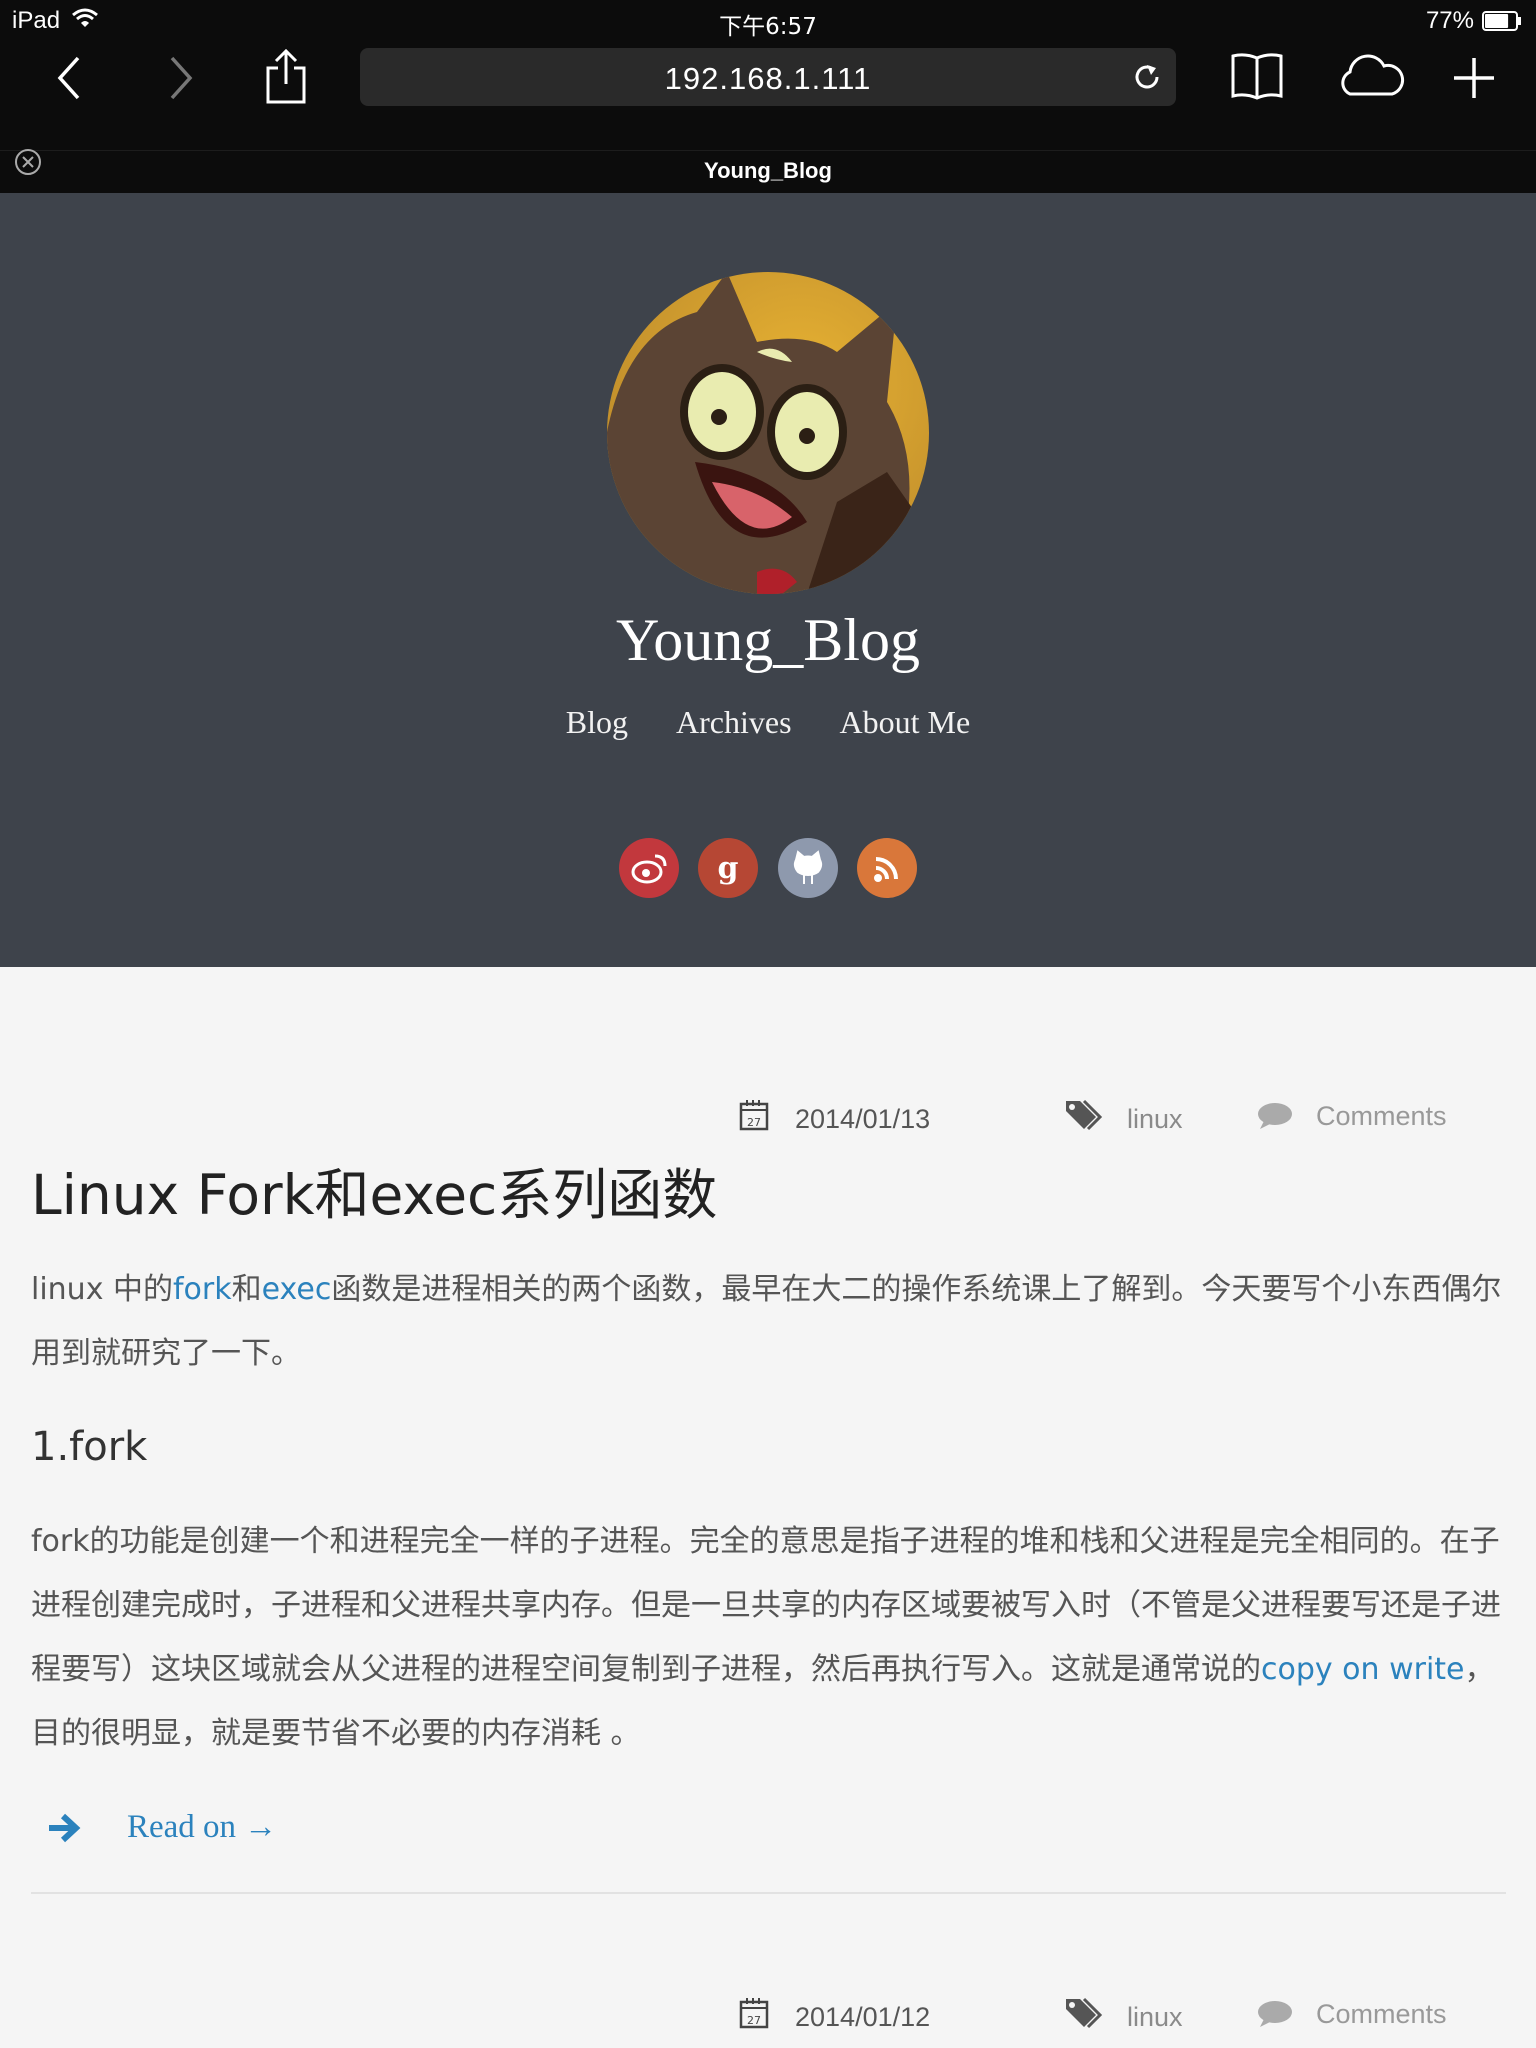 Image resolution: width=1536 pixels, height=2048 pixels. I want to click on status-bar: iPad 下午6:57 77%, so click(768, 21).